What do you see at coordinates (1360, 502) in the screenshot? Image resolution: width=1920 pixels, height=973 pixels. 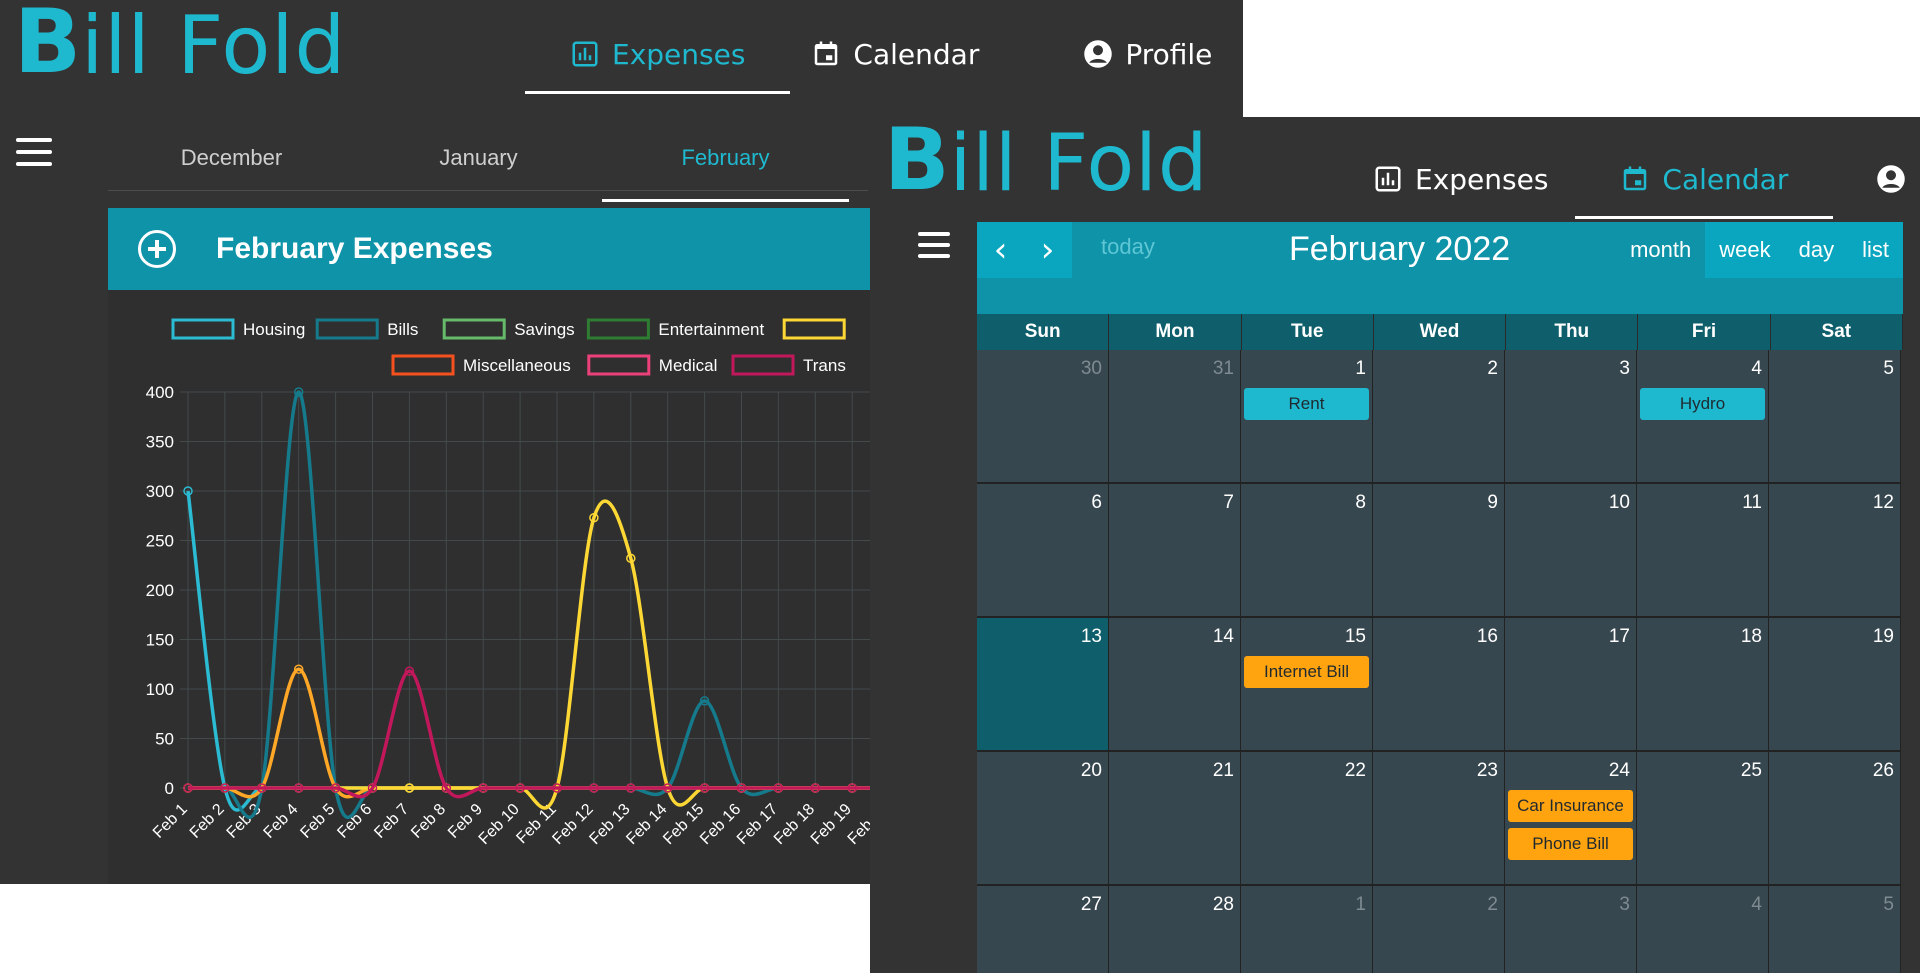 I see `day-number: 8` at bounding box center [1360, 502].